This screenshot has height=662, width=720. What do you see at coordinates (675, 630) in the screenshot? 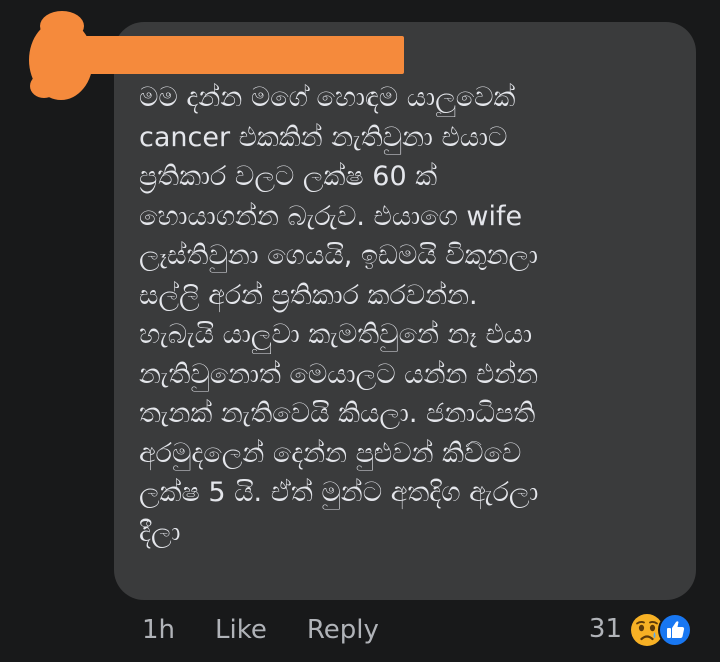
I see `like-reaction-icon` at bounding box center [675, 630].